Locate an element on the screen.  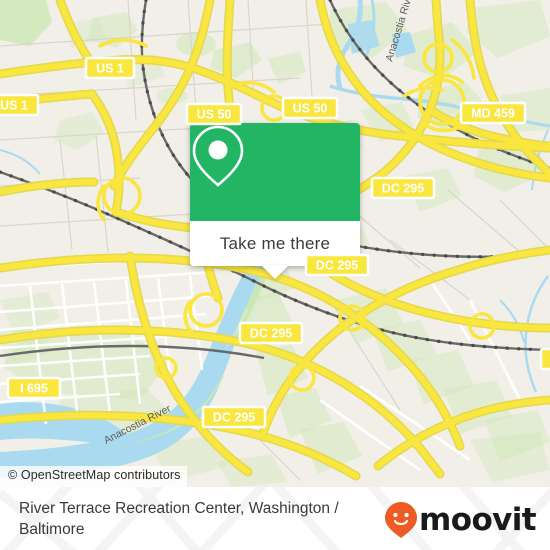
shield-dc295-b: DC 295 is located at coordinates (337, 265).